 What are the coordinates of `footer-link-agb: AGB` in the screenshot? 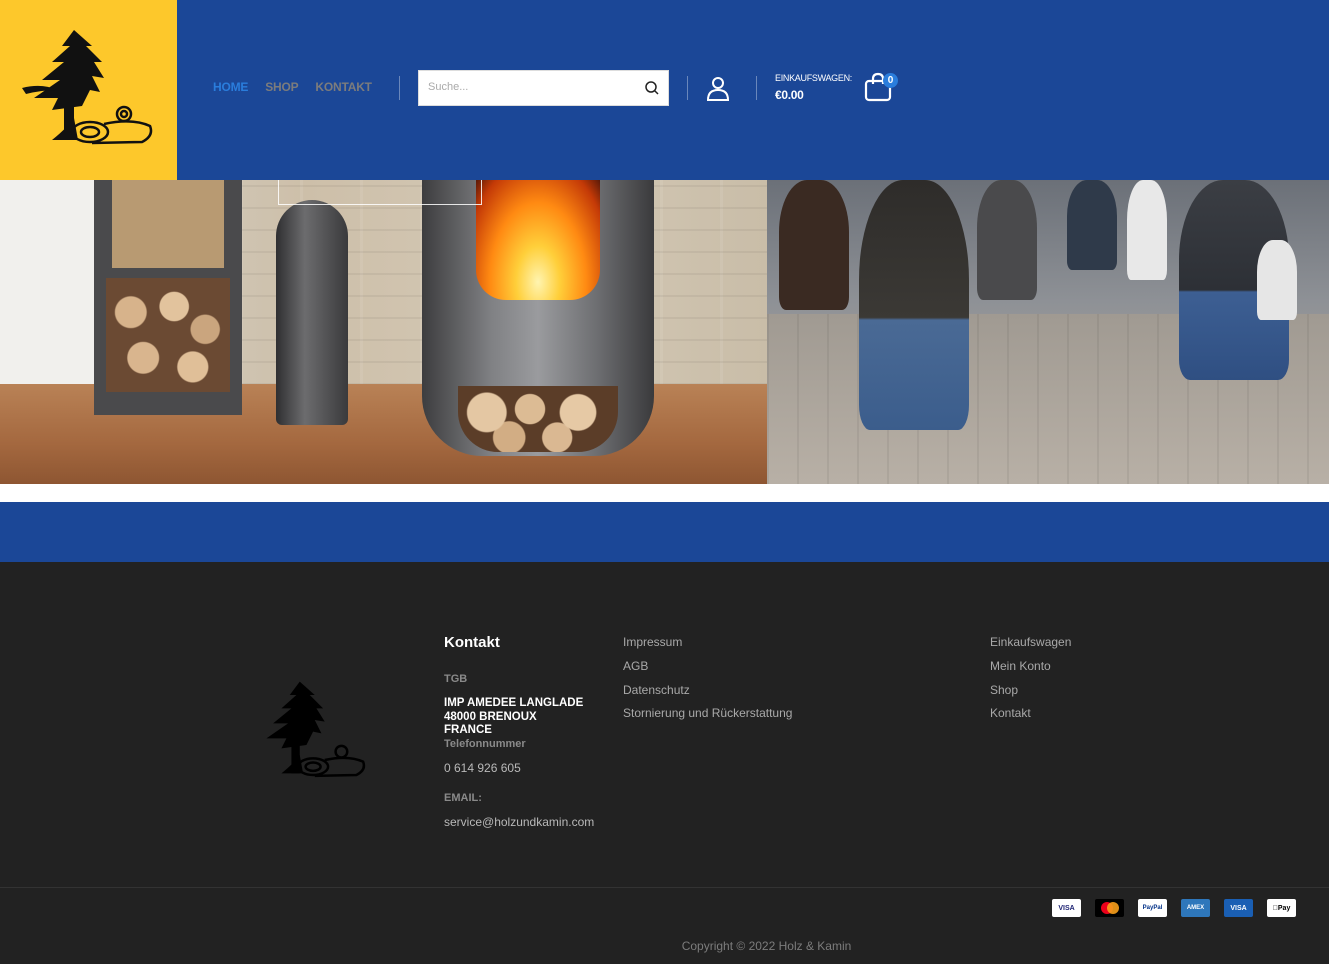 It's located at (707, 667).